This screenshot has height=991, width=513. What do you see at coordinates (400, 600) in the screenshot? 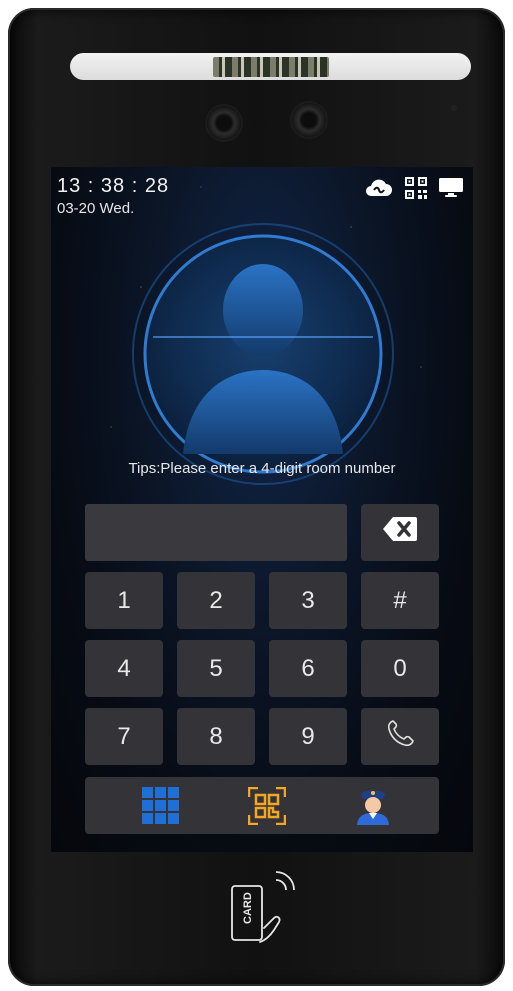
I see `key-hash: #` at bounding box center [400, 600].